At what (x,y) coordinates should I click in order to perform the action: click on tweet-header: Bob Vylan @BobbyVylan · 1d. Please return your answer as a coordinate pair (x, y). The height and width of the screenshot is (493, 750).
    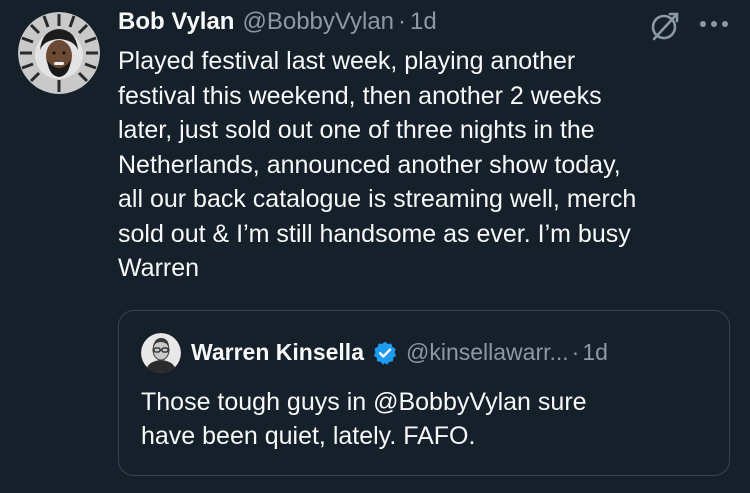
    Looking at the image, I should click on (277, 23).